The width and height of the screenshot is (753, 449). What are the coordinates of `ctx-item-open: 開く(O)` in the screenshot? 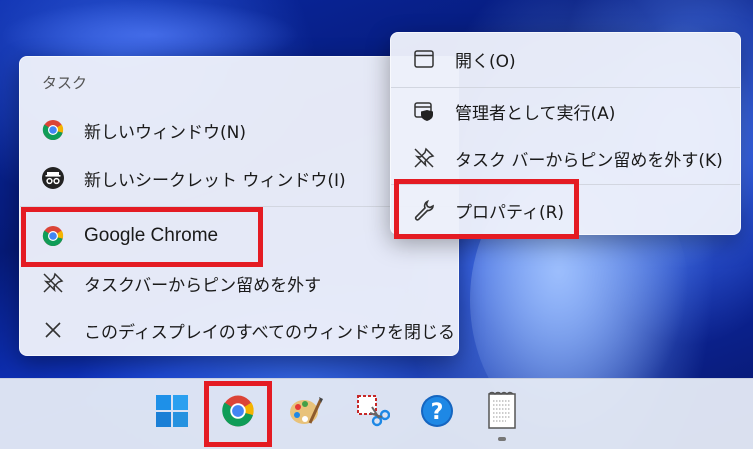 It's located at (565, 59).